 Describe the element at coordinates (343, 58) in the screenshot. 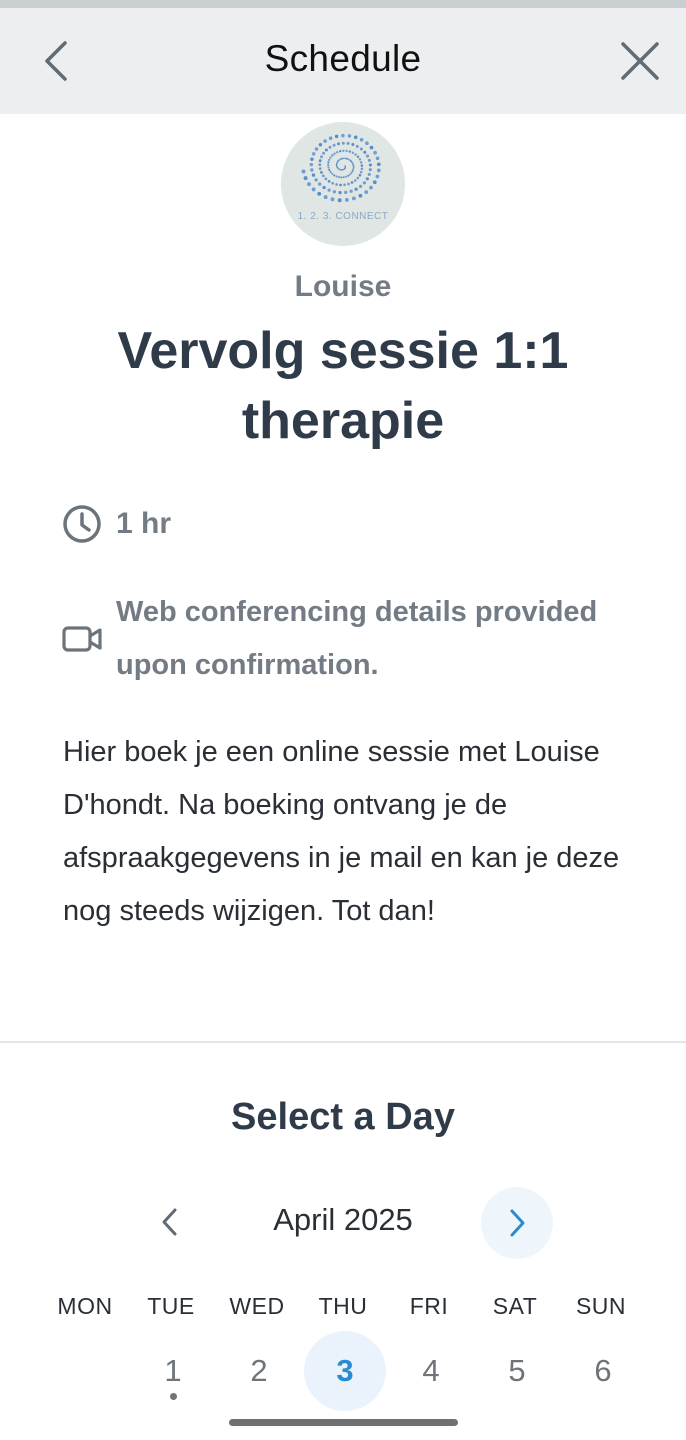

I see `page-title: Schedule` at that location.